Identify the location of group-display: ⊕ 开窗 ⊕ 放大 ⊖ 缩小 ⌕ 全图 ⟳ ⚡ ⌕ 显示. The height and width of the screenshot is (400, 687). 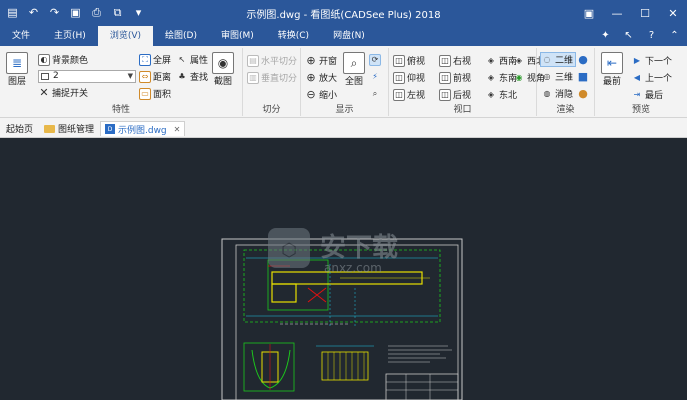
(345, 82).